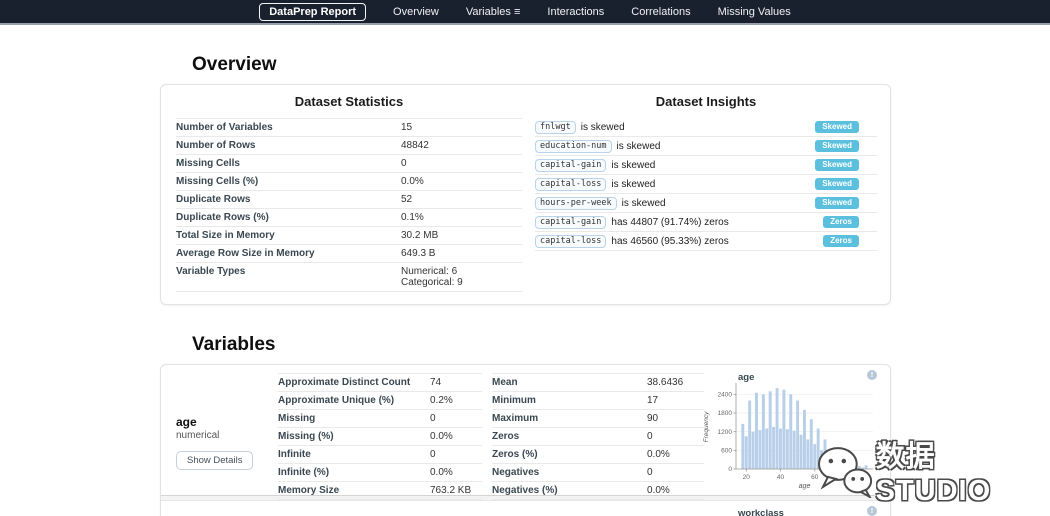  What do you see at coordinates (598, 473) in the screenshot?
I see `stat-row: Negatives 0` at bounding box center [598, 473].